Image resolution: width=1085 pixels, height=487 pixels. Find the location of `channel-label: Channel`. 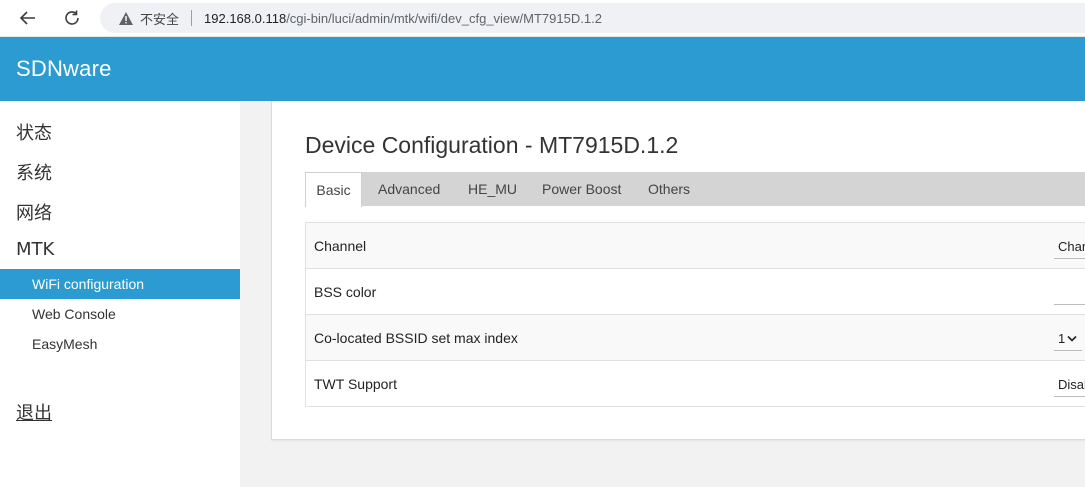

channel-label: Channel is located at coordinates (340, 246).